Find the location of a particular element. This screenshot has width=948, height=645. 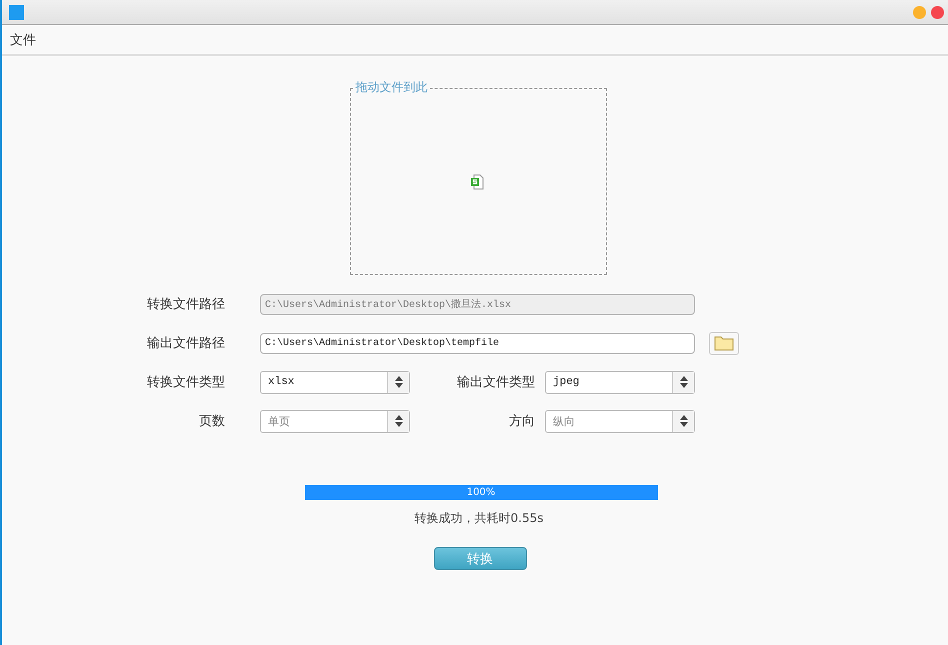

status-message: 转换成功，共耗时0.55s is located at coordinates (479, 518).